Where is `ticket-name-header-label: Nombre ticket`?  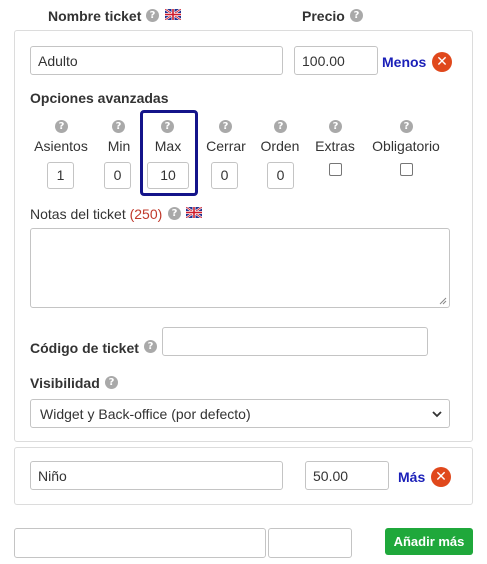 ticket-name-header-label: Nombre ticket is located at coordinates (95, 16).